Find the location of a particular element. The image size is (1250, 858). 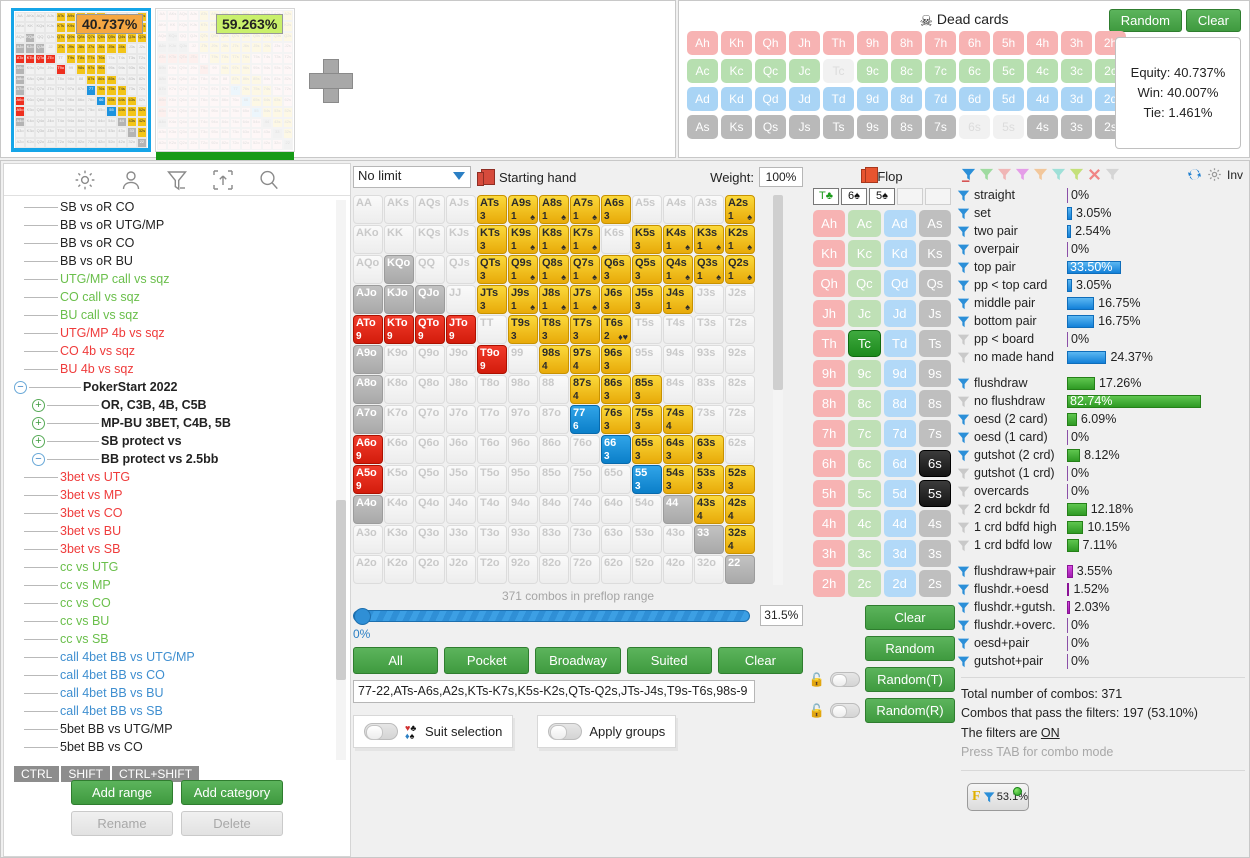

hand-cell-A6o: A6o 9 is located at coordinates (368, 449).